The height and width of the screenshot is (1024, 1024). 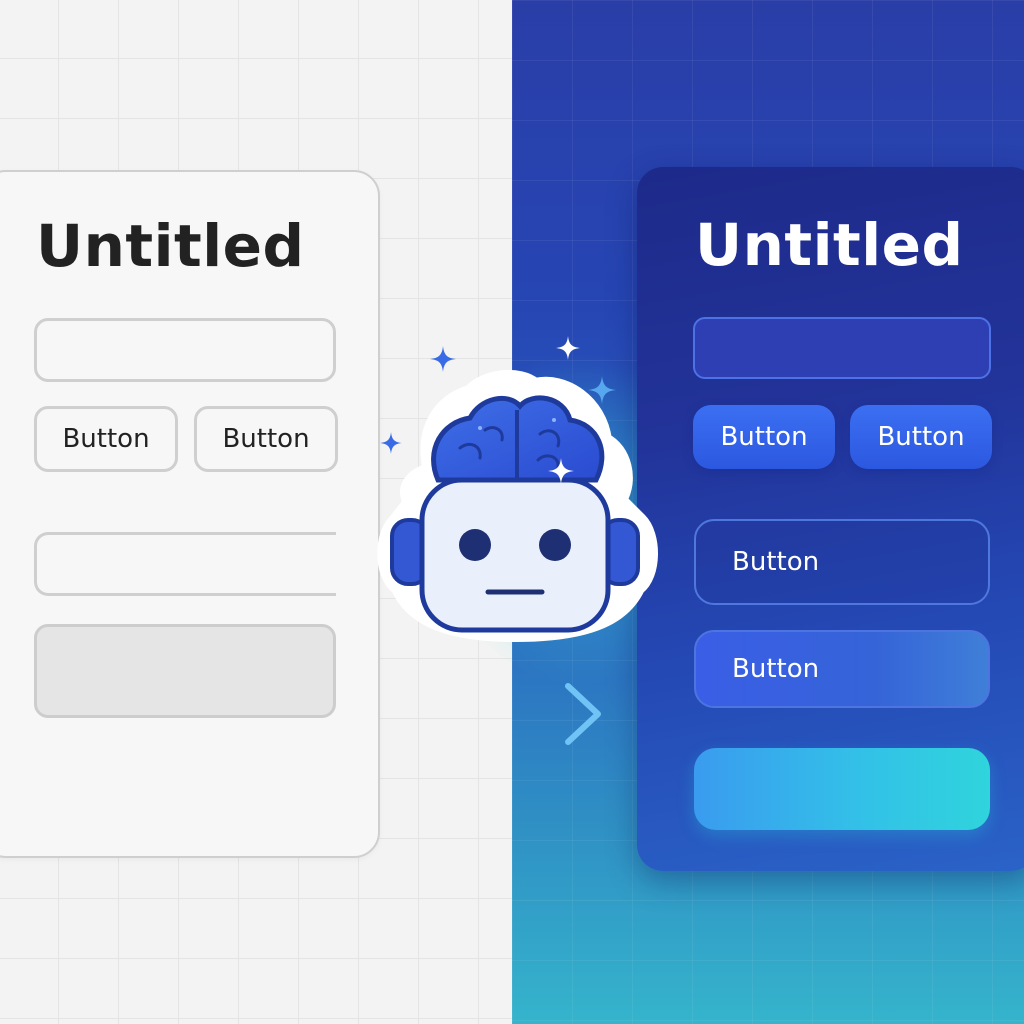 I want to click on styled-cta-button, so click(x=842, y=789).